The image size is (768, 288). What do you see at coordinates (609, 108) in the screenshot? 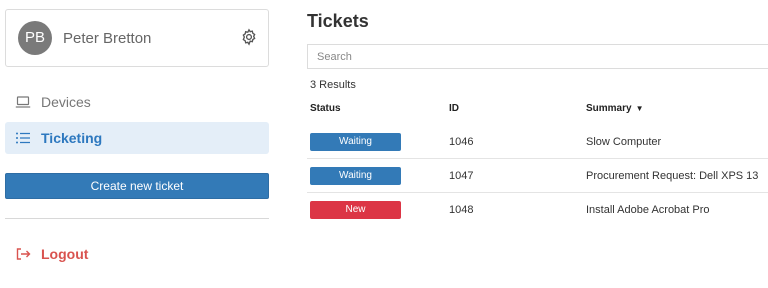
I see `column-header-label: Summary` at bounding box center [609, 108].